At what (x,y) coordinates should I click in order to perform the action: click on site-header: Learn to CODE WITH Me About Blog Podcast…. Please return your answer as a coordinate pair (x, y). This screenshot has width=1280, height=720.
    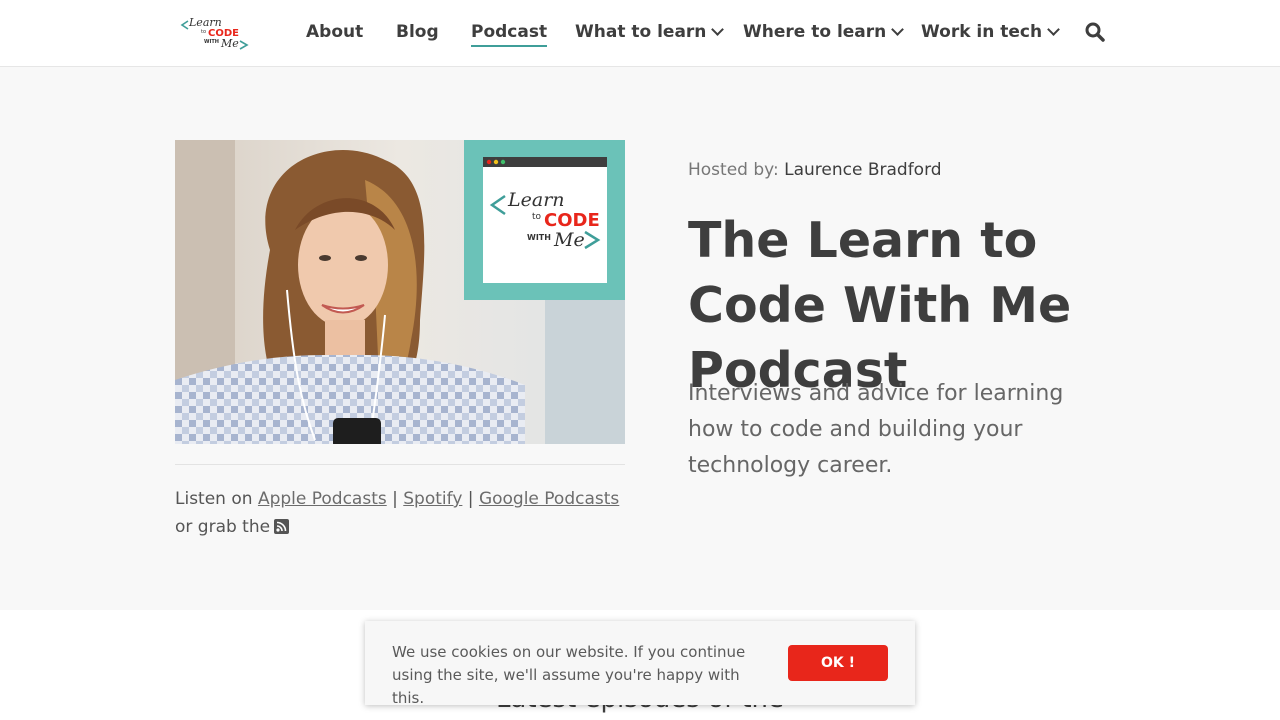
    Looking at the image, I should click on (640, 33).